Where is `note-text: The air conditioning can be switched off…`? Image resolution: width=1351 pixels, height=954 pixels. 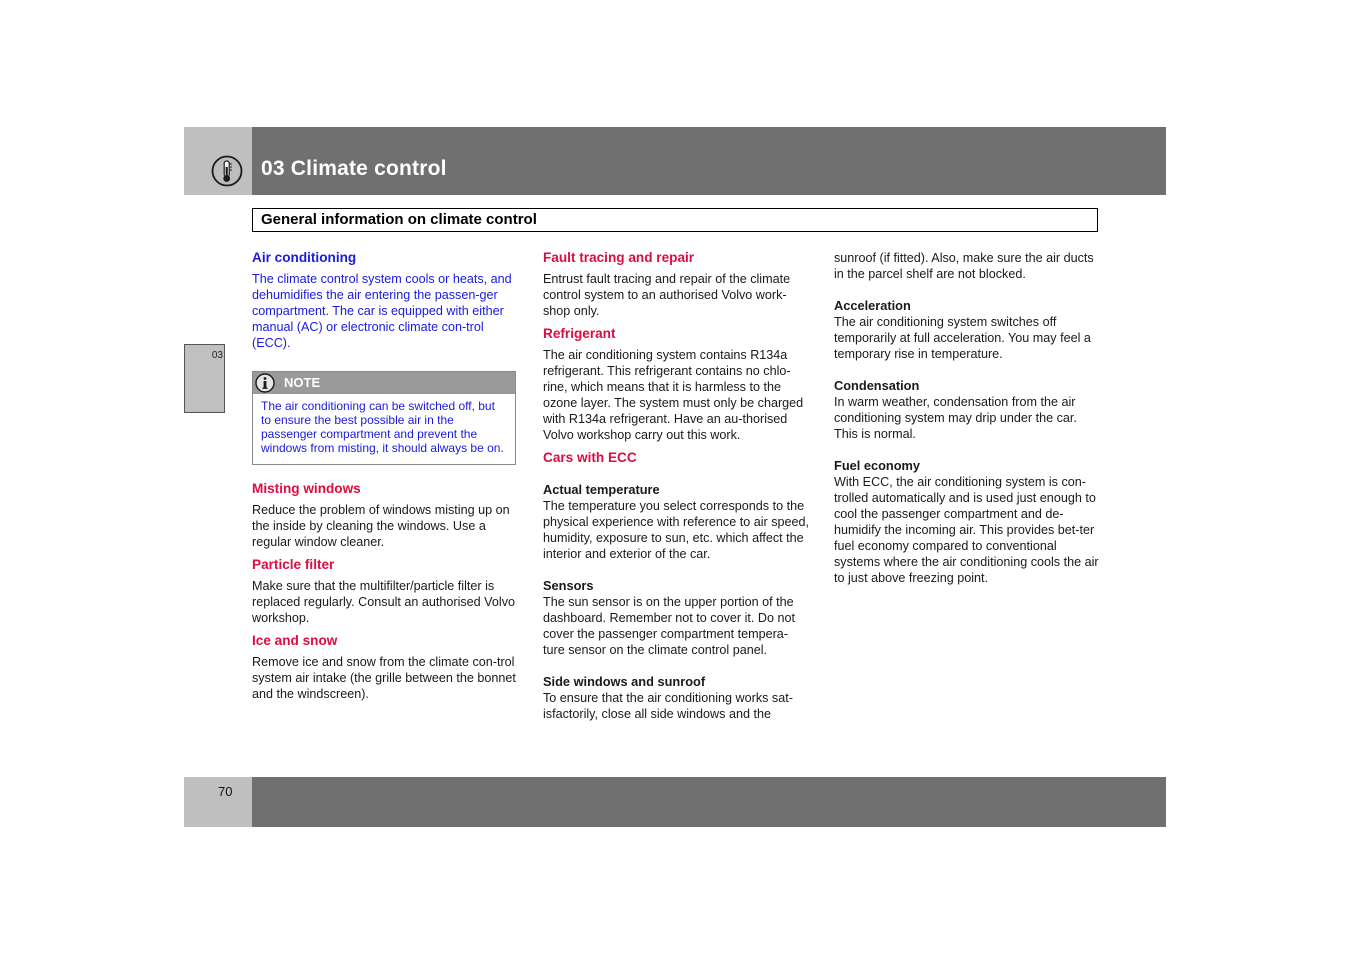
note-text: The air conditioning can be switched off… is located at coordinates (382, 427).